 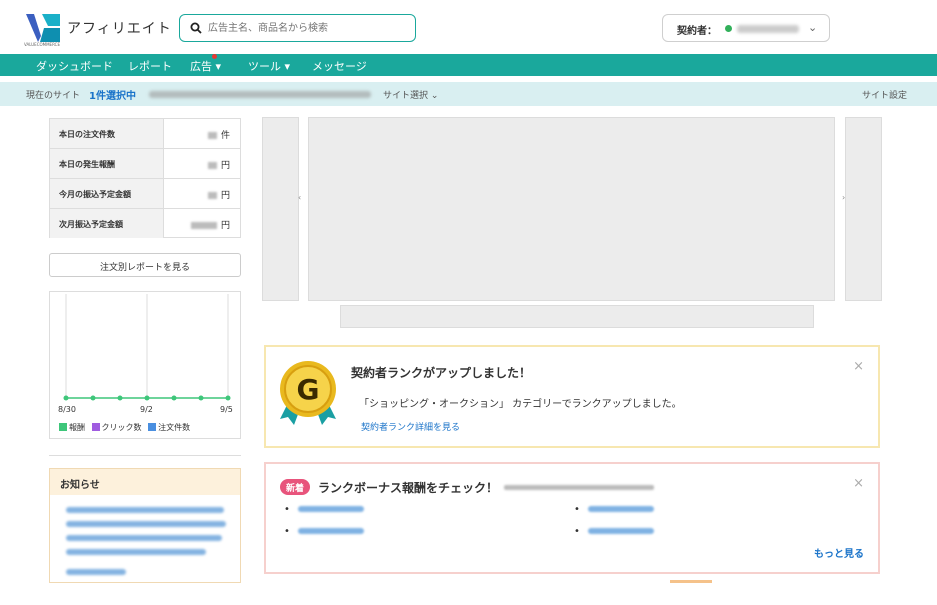 I want to click on contract-dropdown: 契約者： ⌄, so click(x=746, y=28).